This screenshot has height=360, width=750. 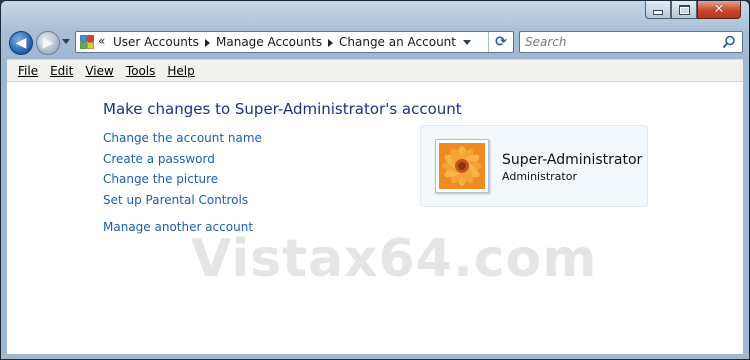 I want to click on refresh-icon: ⟳, so click(x=501, y=42).